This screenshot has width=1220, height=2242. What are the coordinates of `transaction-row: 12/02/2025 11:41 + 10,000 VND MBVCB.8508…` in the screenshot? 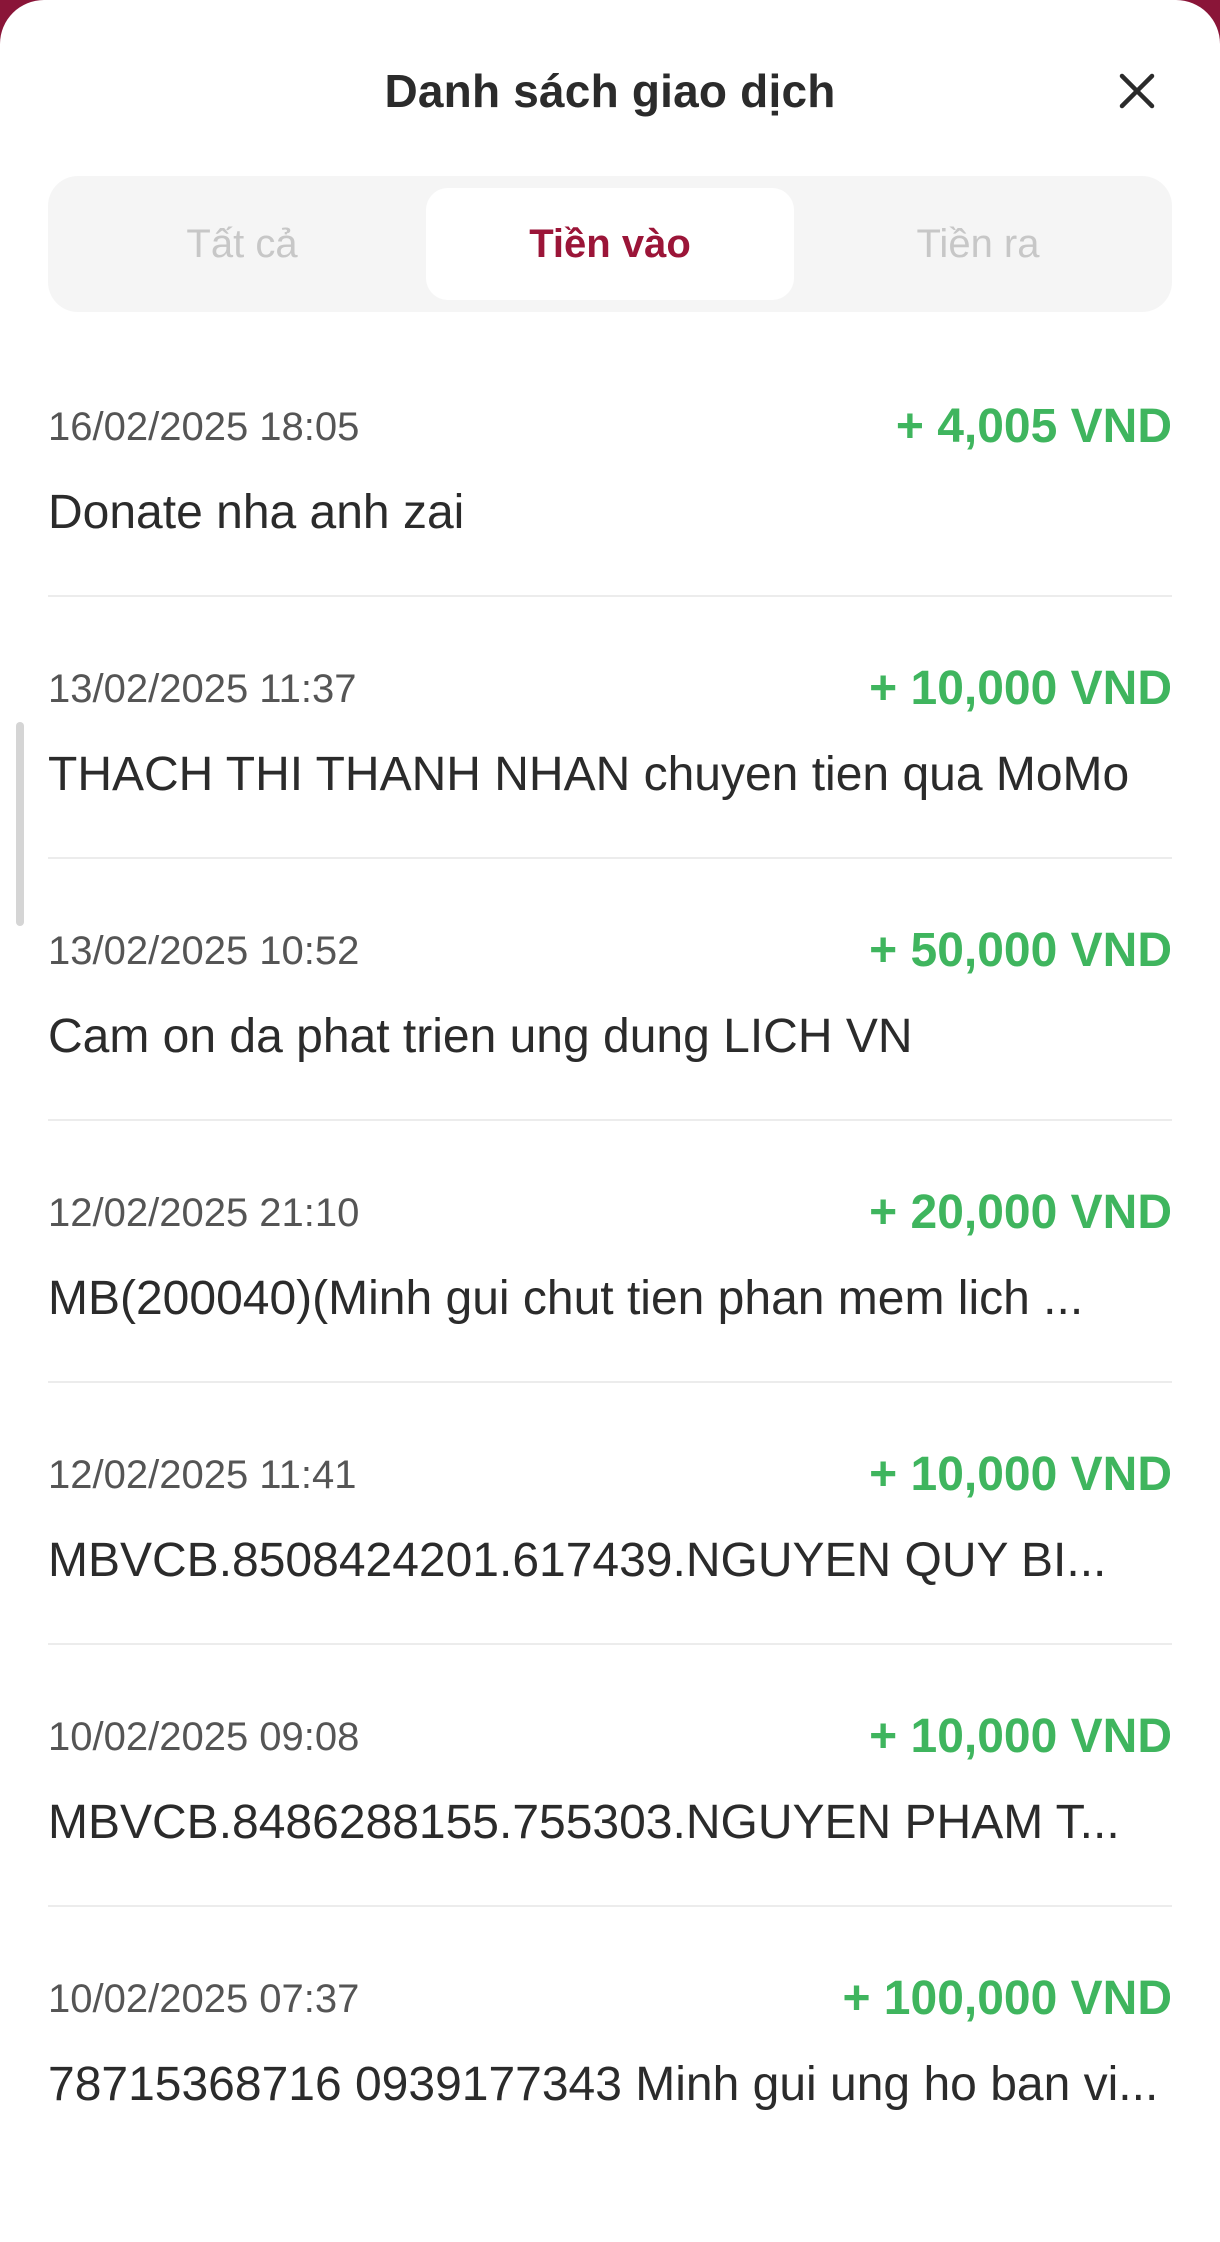 It's located at (610, 1514).